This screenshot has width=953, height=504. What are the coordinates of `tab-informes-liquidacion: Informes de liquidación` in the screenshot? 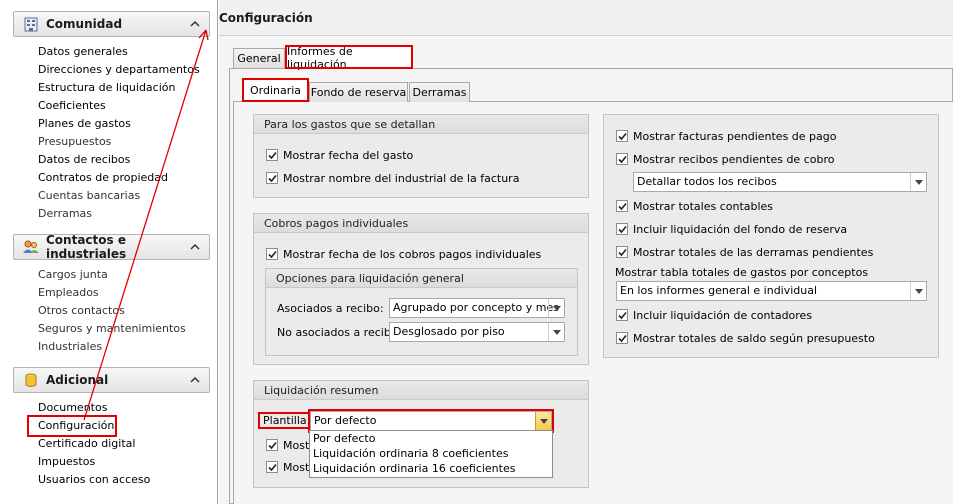 It's located at (349, 58).